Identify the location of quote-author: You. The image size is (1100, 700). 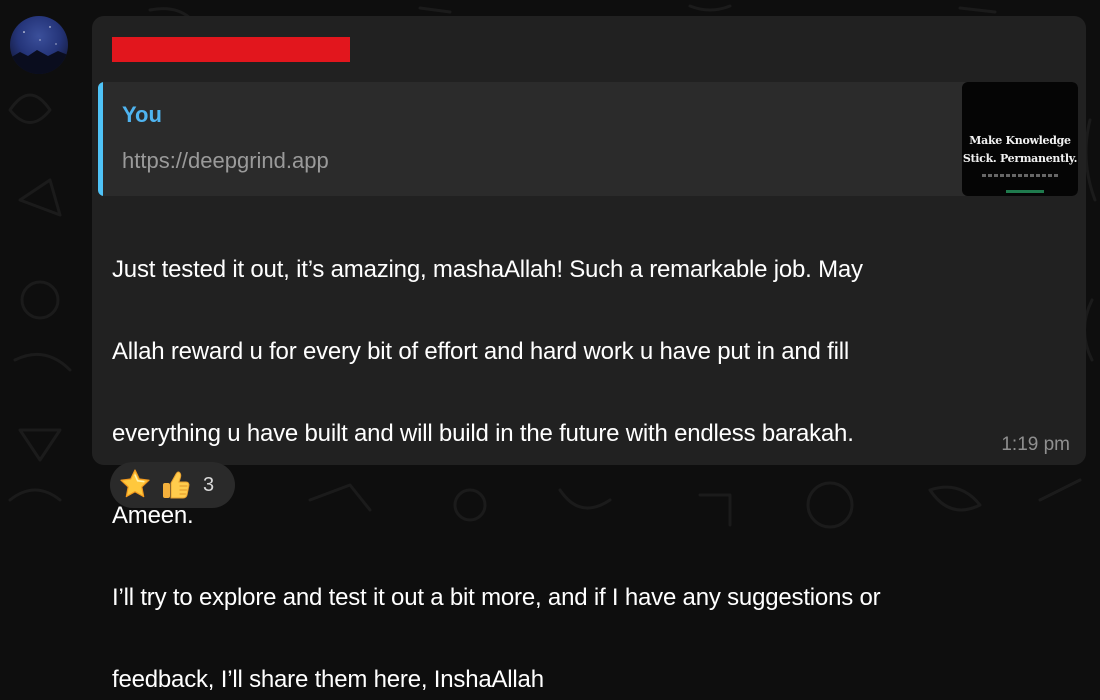
(142, 114).